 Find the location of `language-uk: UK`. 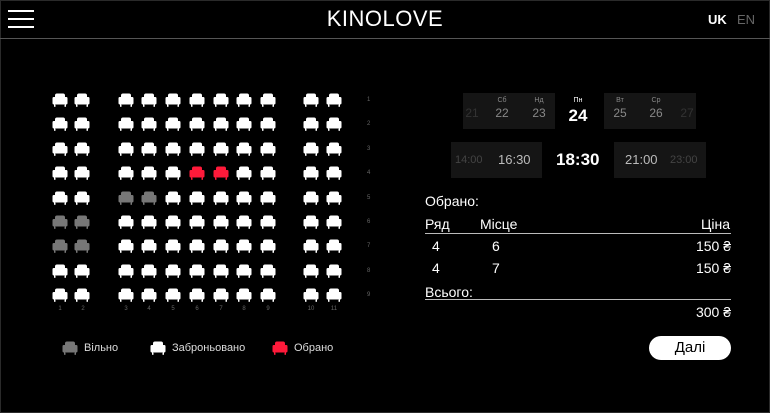

language-uk: UK is located at coordinates (717, 19).